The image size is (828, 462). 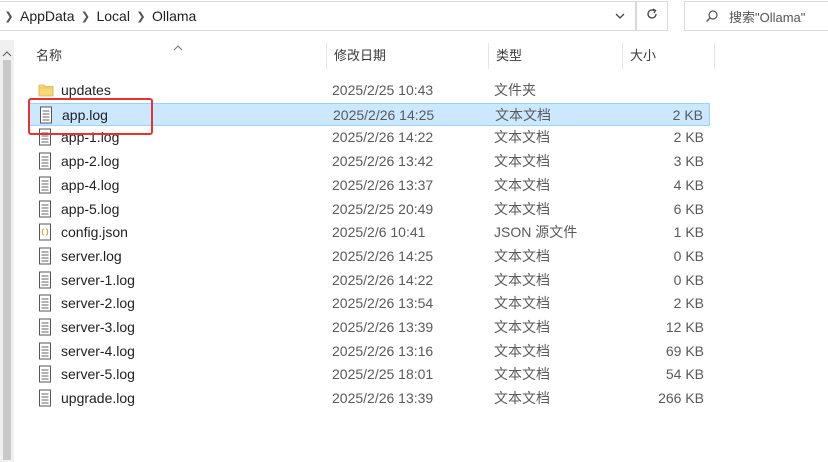 I want to click on file-row-server-4-log: server-4.log 2025/2/26 13:16 文本文档 69 KB, so click(x=369, y=351).